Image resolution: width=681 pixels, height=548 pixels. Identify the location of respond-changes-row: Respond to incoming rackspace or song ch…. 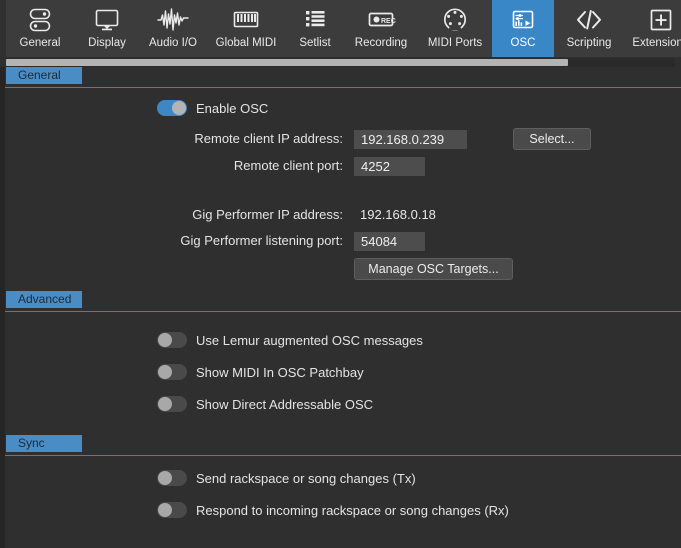
(333, 510).